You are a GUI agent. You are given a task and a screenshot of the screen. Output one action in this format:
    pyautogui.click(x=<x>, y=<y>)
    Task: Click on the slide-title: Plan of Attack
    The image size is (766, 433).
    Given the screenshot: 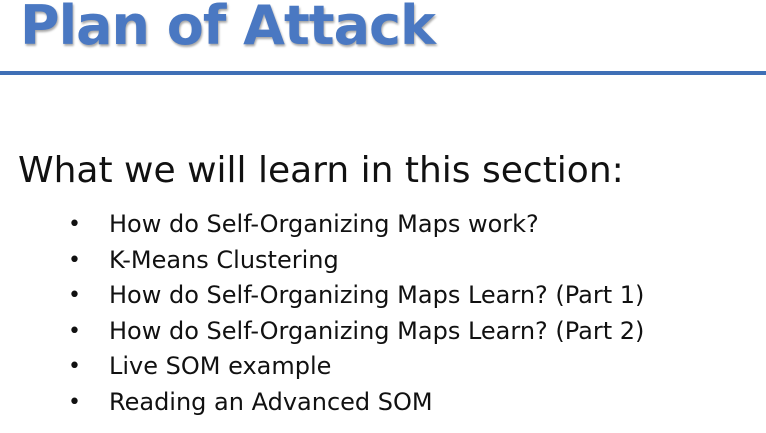 What is the action you would take?
    pyautogui.click(x=228, y=28)
    